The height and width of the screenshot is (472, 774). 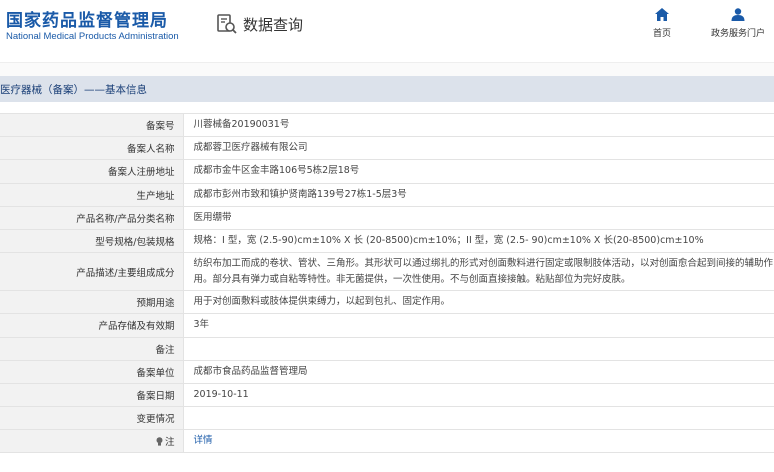 I want to click on user-icon, so click(x=738, y=14).